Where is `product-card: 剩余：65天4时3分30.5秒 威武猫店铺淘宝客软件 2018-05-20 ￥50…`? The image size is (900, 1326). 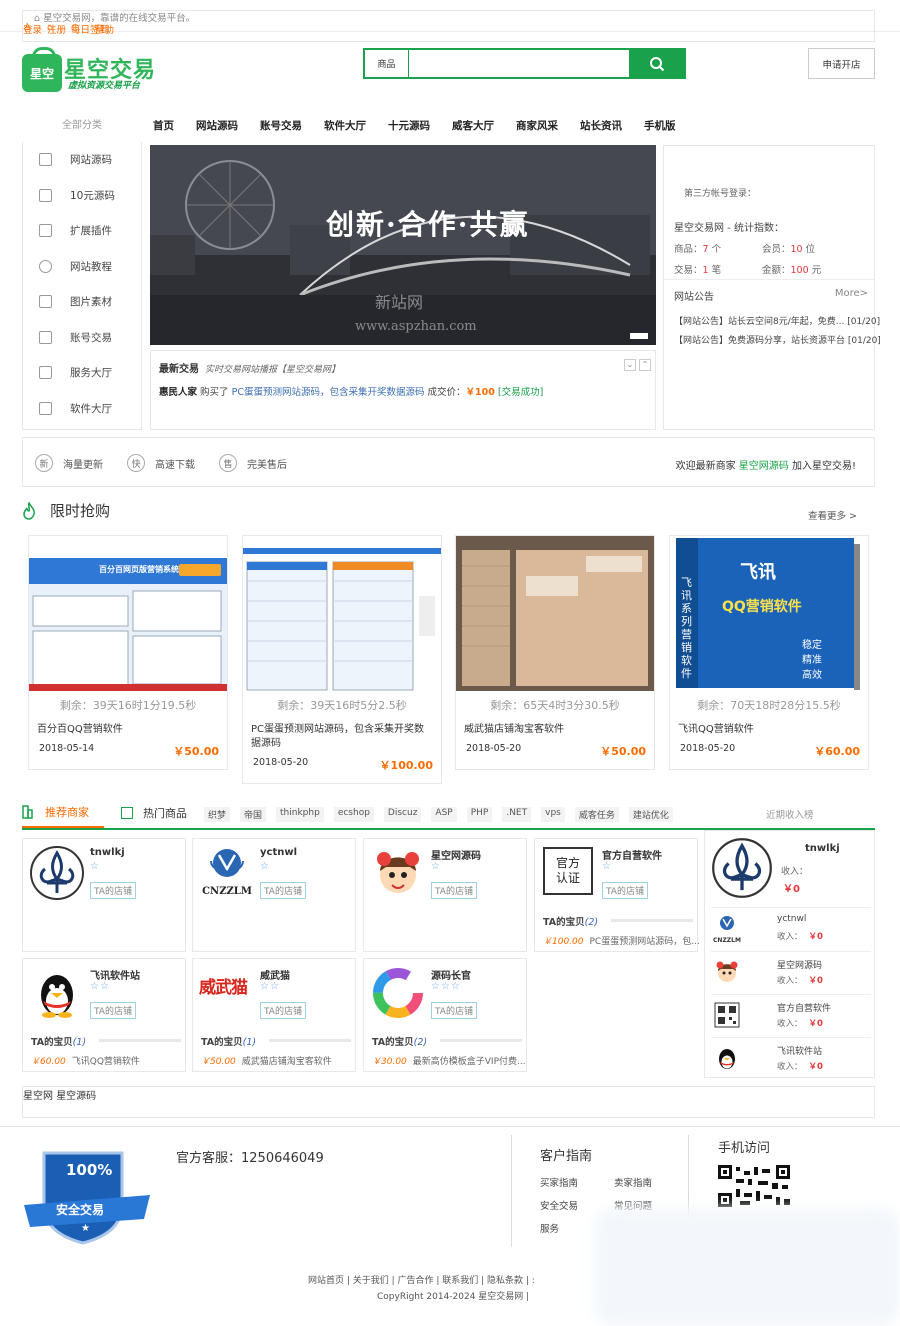 product-card: 剩余：65天4时3分30.5秒 威武猫店铺淘宝客软件 2018-05-20 ￥50… is located at coordinates (555, 652).